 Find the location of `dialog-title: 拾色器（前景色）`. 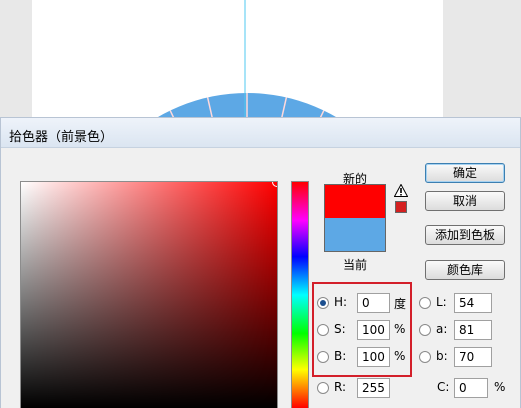

dialog-title: 拾色器（前景色） is located at coordinates (61, 137).